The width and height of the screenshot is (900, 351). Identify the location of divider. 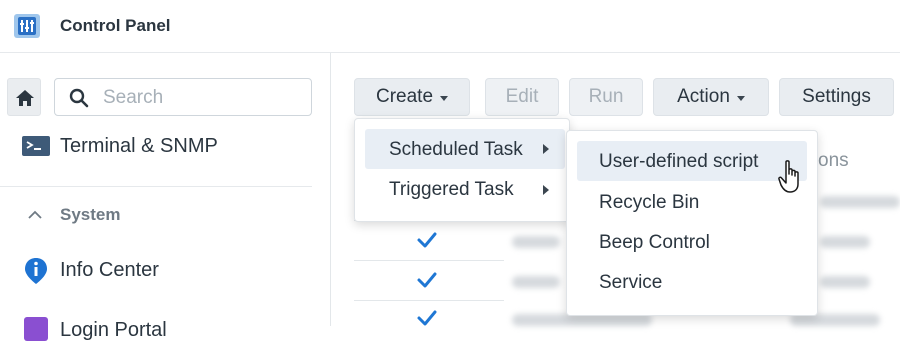
(156, 186).